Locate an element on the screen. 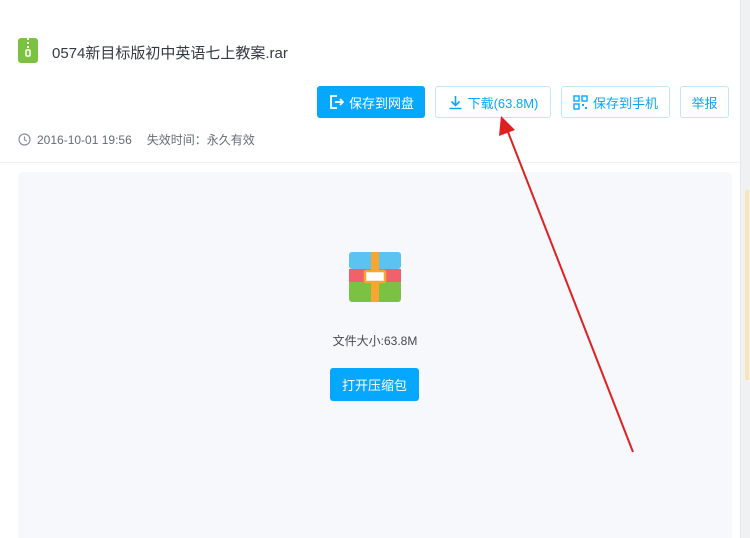  scrollbar-thumb is located at coordinates (747, 285).